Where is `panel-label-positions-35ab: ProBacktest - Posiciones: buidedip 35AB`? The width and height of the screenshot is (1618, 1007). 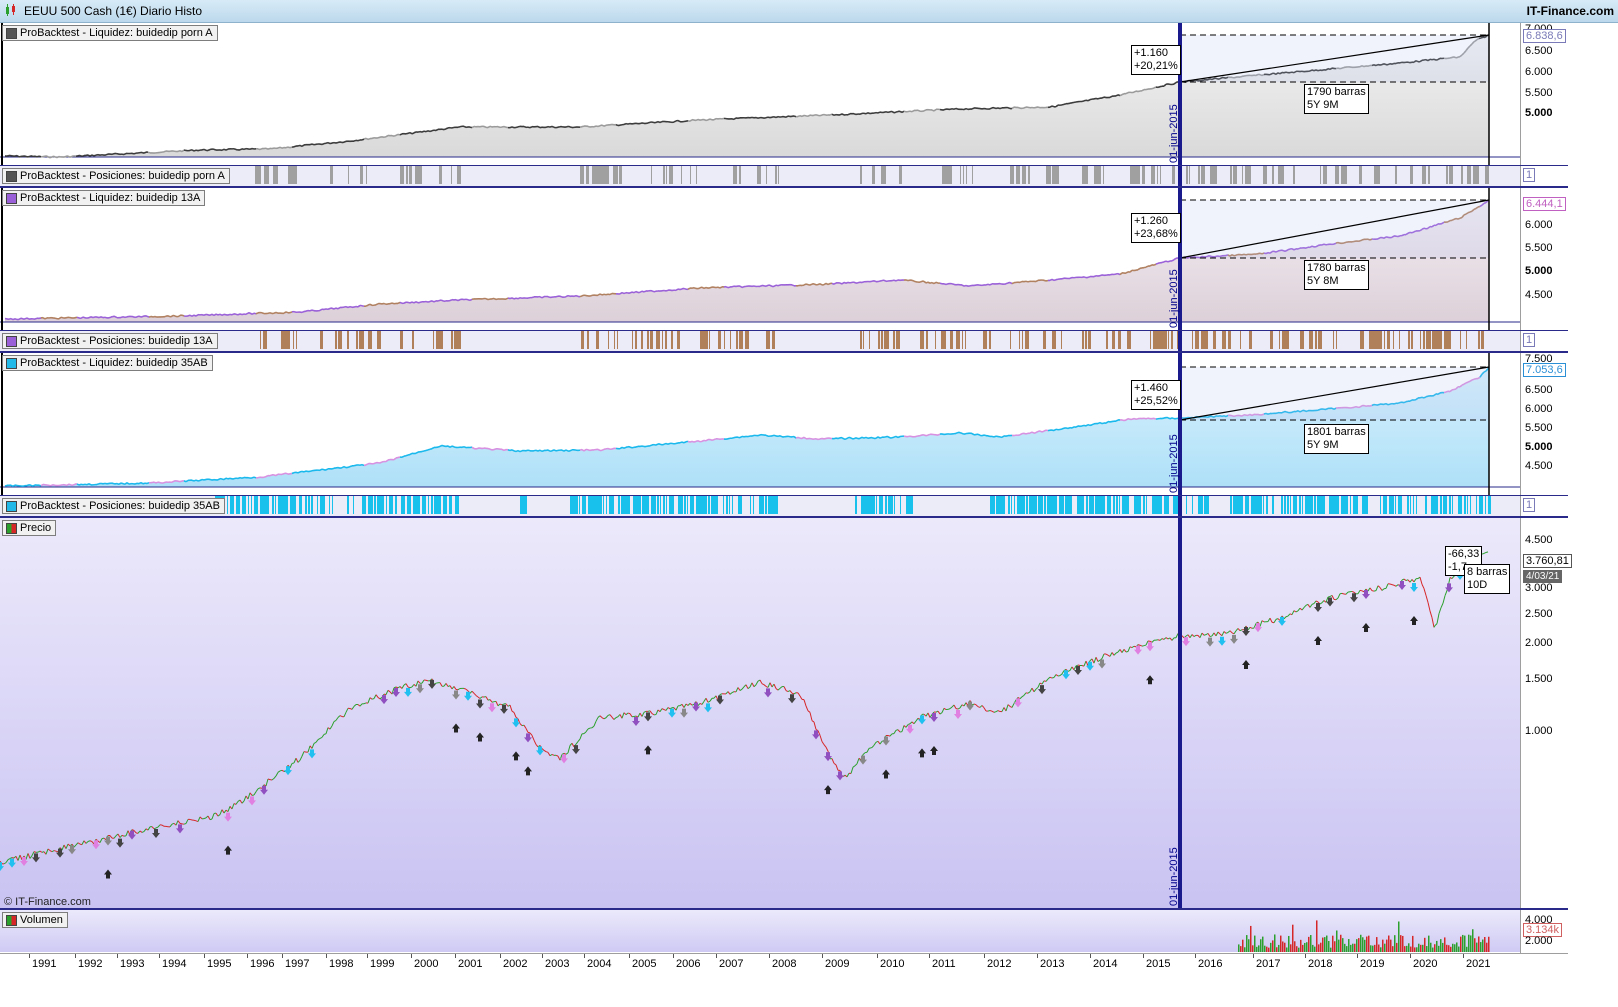
panel-label-positions-35ab: ProBacktest - Posiciones: buidedip 35AB is located at coordinates (113, 506).